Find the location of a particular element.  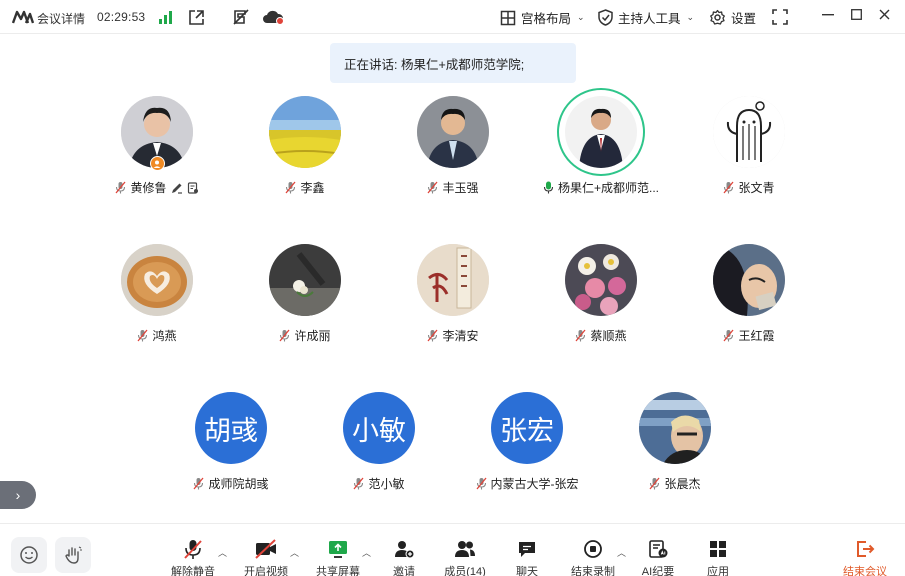

participant-name: 内蒙古大学-张宏 is located at coordinates (534, 484).